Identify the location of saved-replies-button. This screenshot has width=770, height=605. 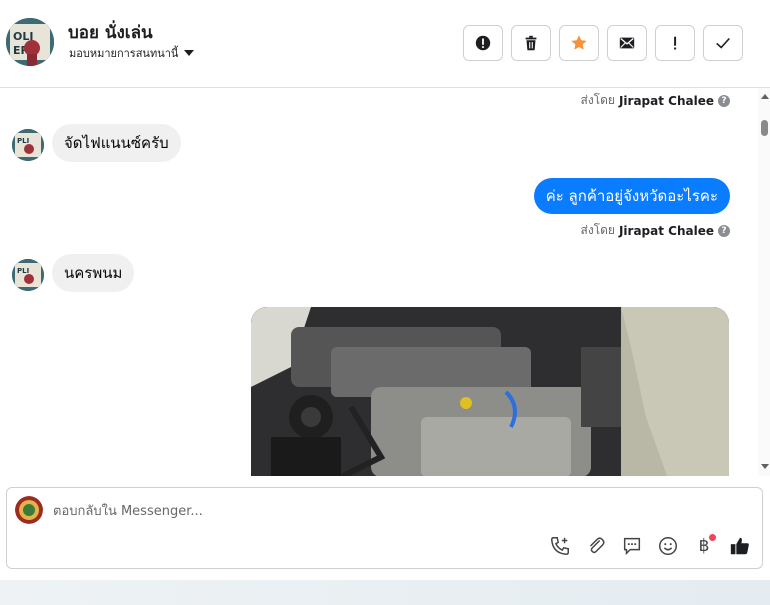
(632, 546).